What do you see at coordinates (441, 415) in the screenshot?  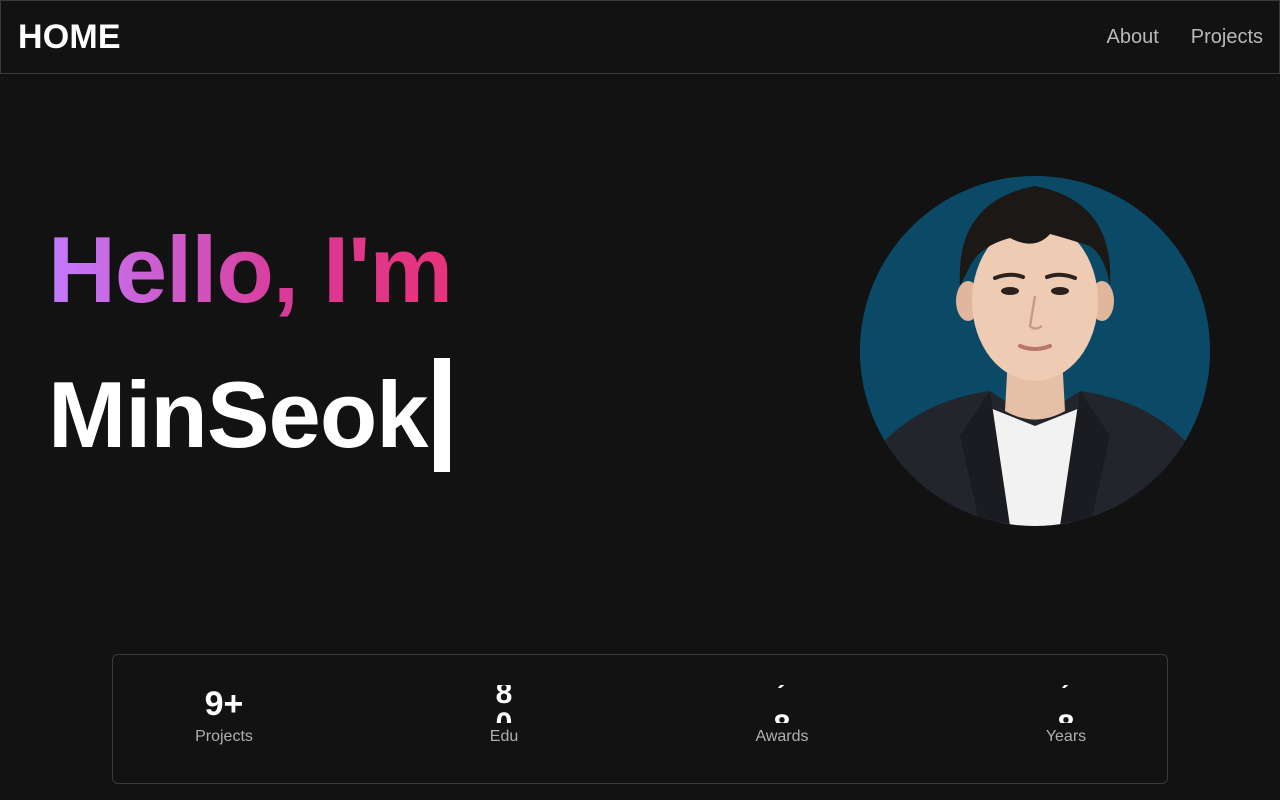 I see `typing-caret` at bounding box center [441, 415].